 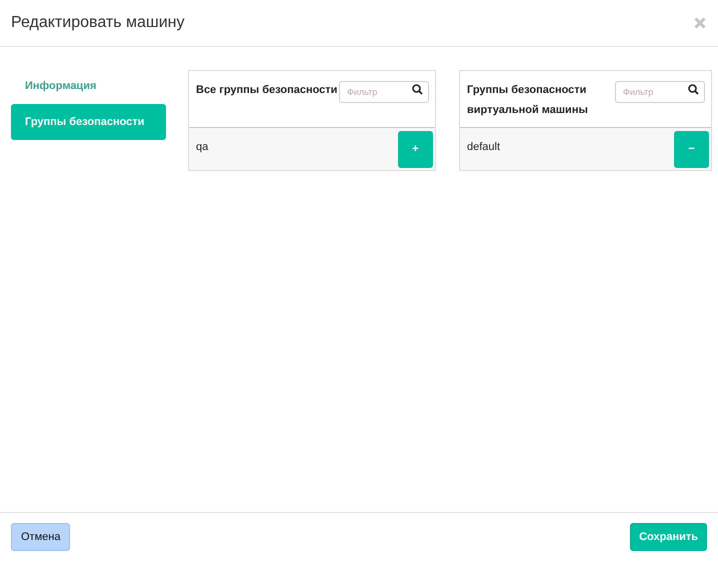 I want to click on save-button: Сохранить, so click(x=668, y=537).